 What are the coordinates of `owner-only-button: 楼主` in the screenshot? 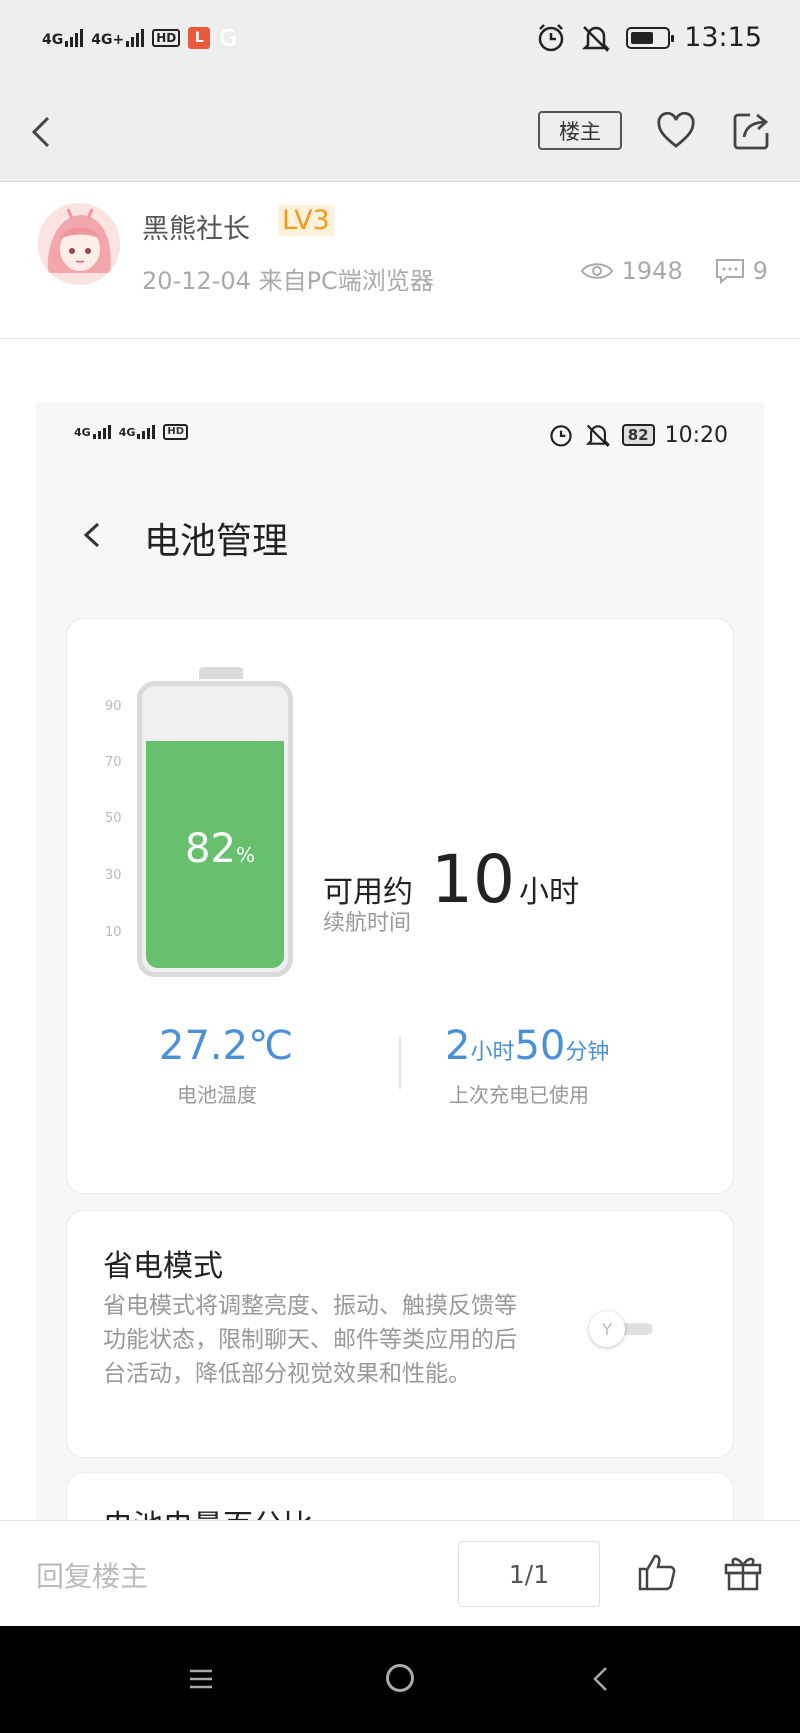 It's located at (580, 130).